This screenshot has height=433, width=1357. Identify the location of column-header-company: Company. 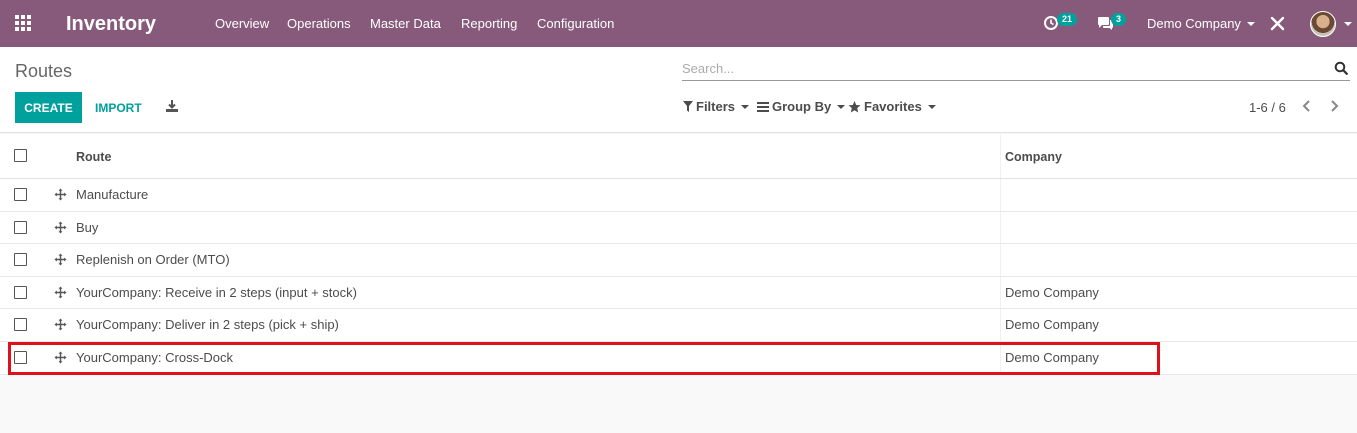
(1033, 157).